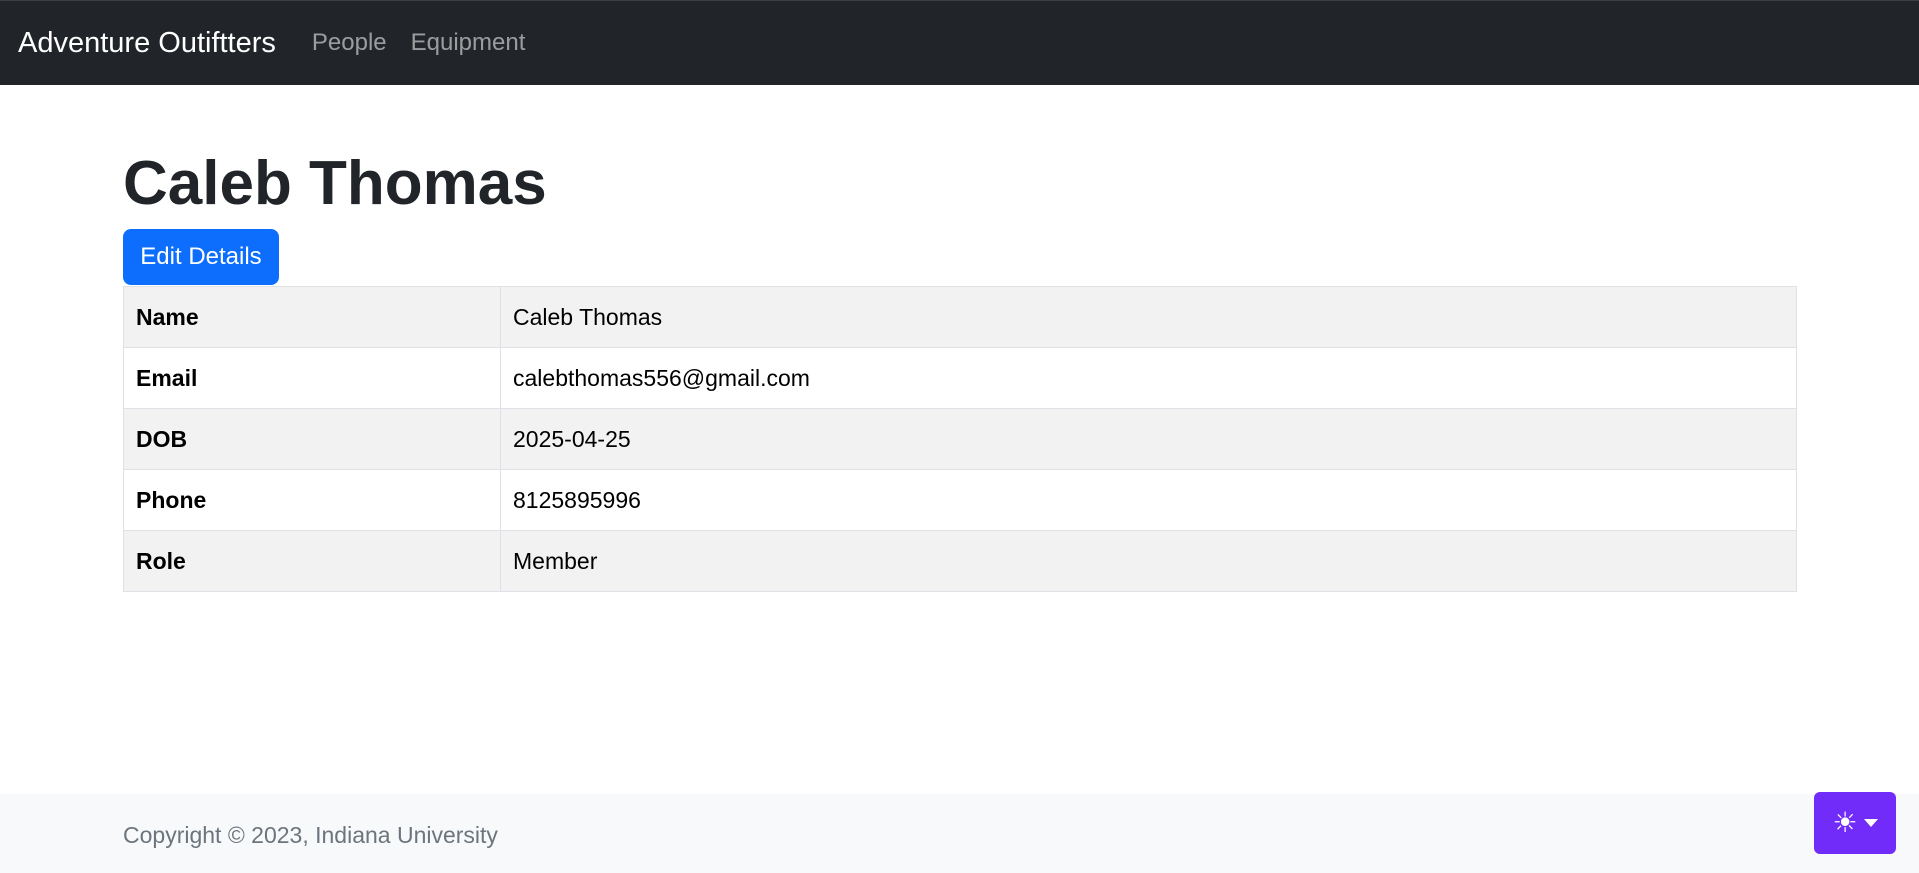 The image size is (1919, 873). I want to click on row-value-role: Member, so click(1148, 561).